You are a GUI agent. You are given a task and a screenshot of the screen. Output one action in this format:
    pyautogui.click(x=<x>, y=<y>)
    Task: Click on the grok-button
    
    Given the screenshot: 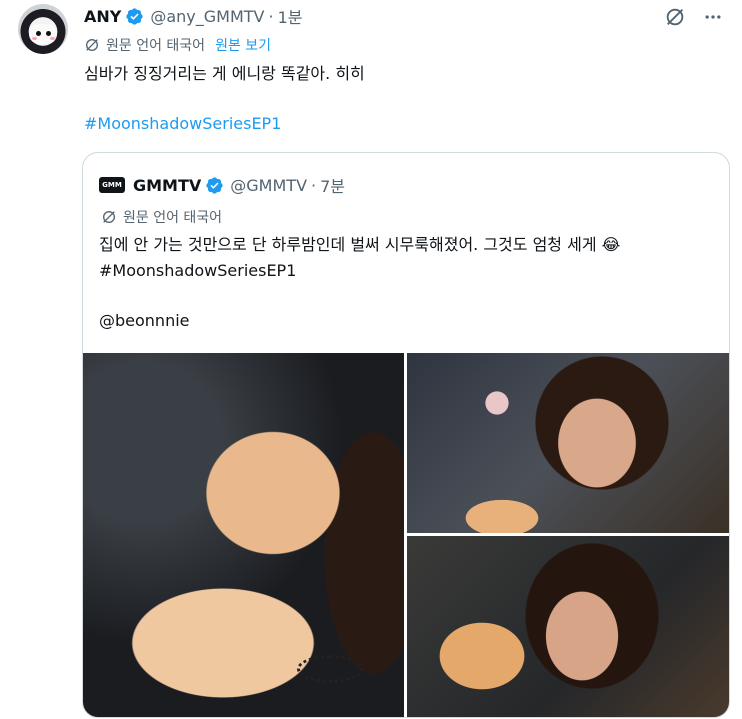 What is the action you would take?
    pyautogui.click(x=675, y=17)
    